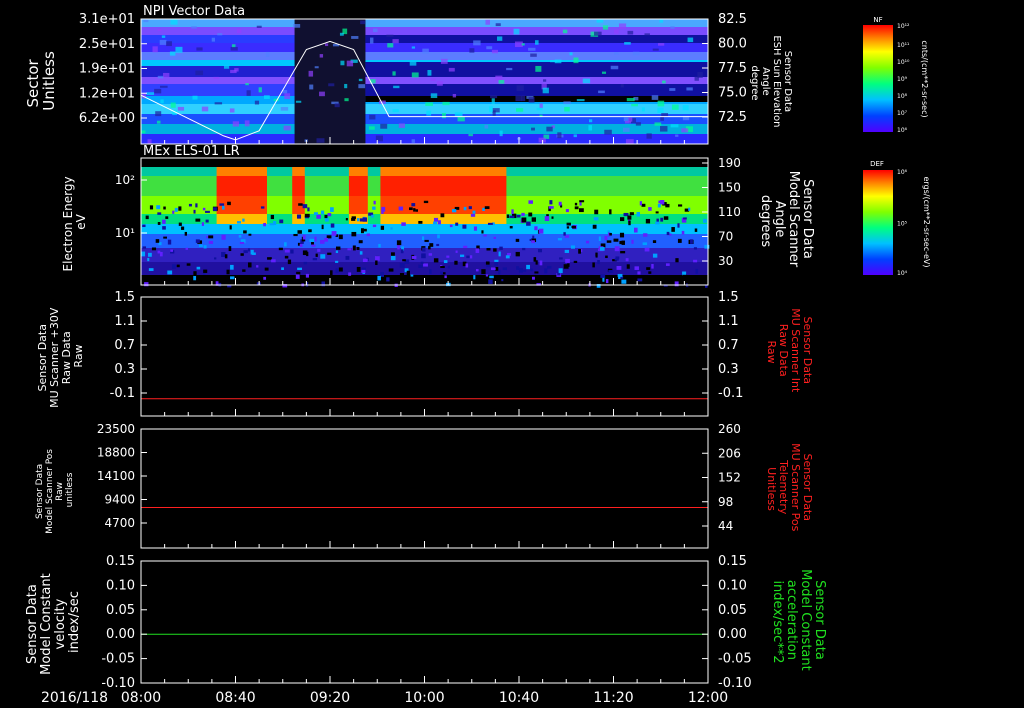  I want to click on mu-int-right-label: Sensor Data MU Scanner Int Raw Data Raw, so click(789, 352).